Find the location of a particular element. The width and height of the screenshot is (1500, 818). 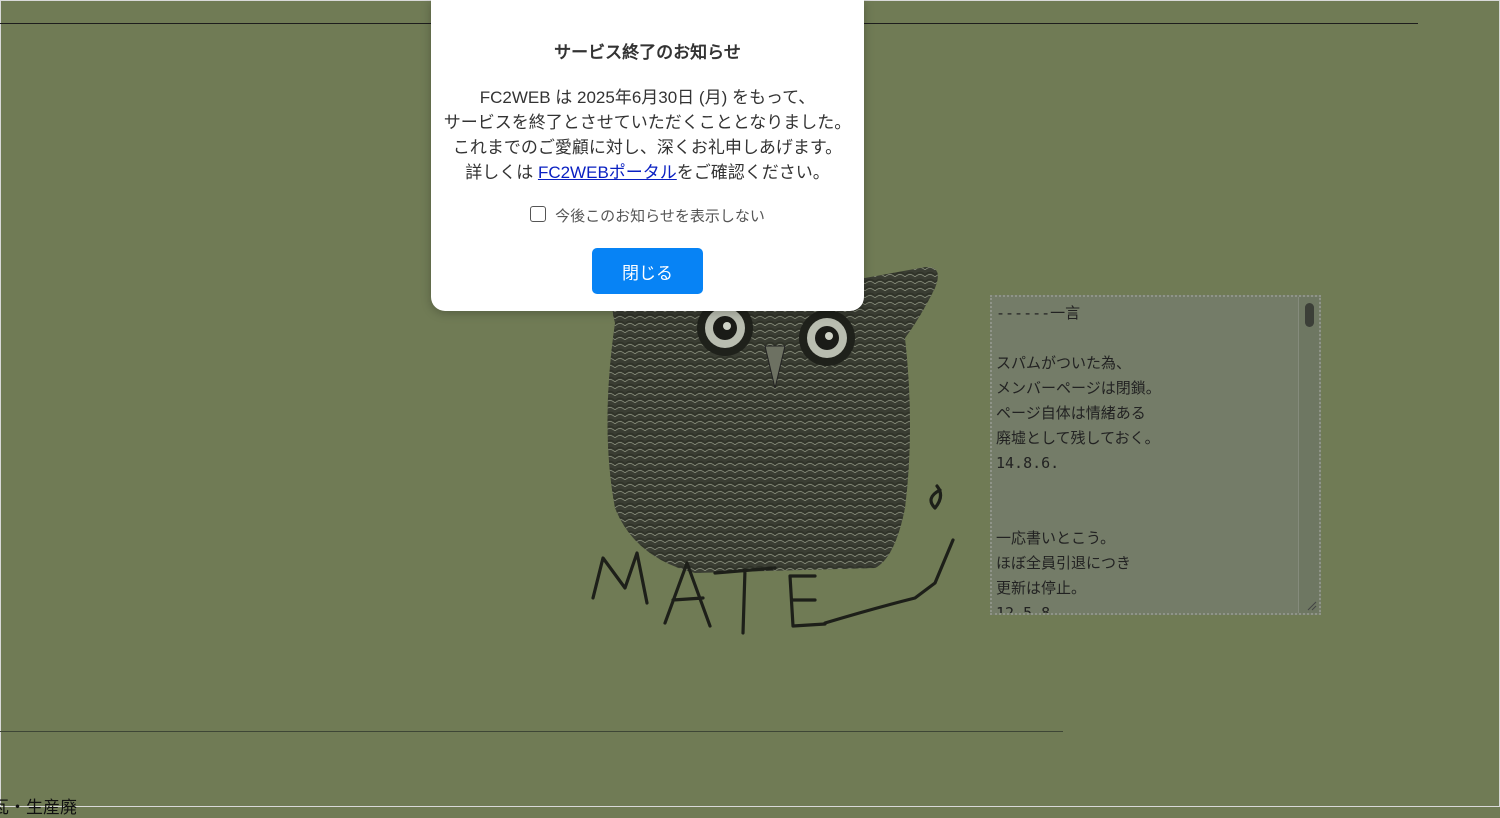

message-line: 14.8.6. is located at coordinates (1028, 463).